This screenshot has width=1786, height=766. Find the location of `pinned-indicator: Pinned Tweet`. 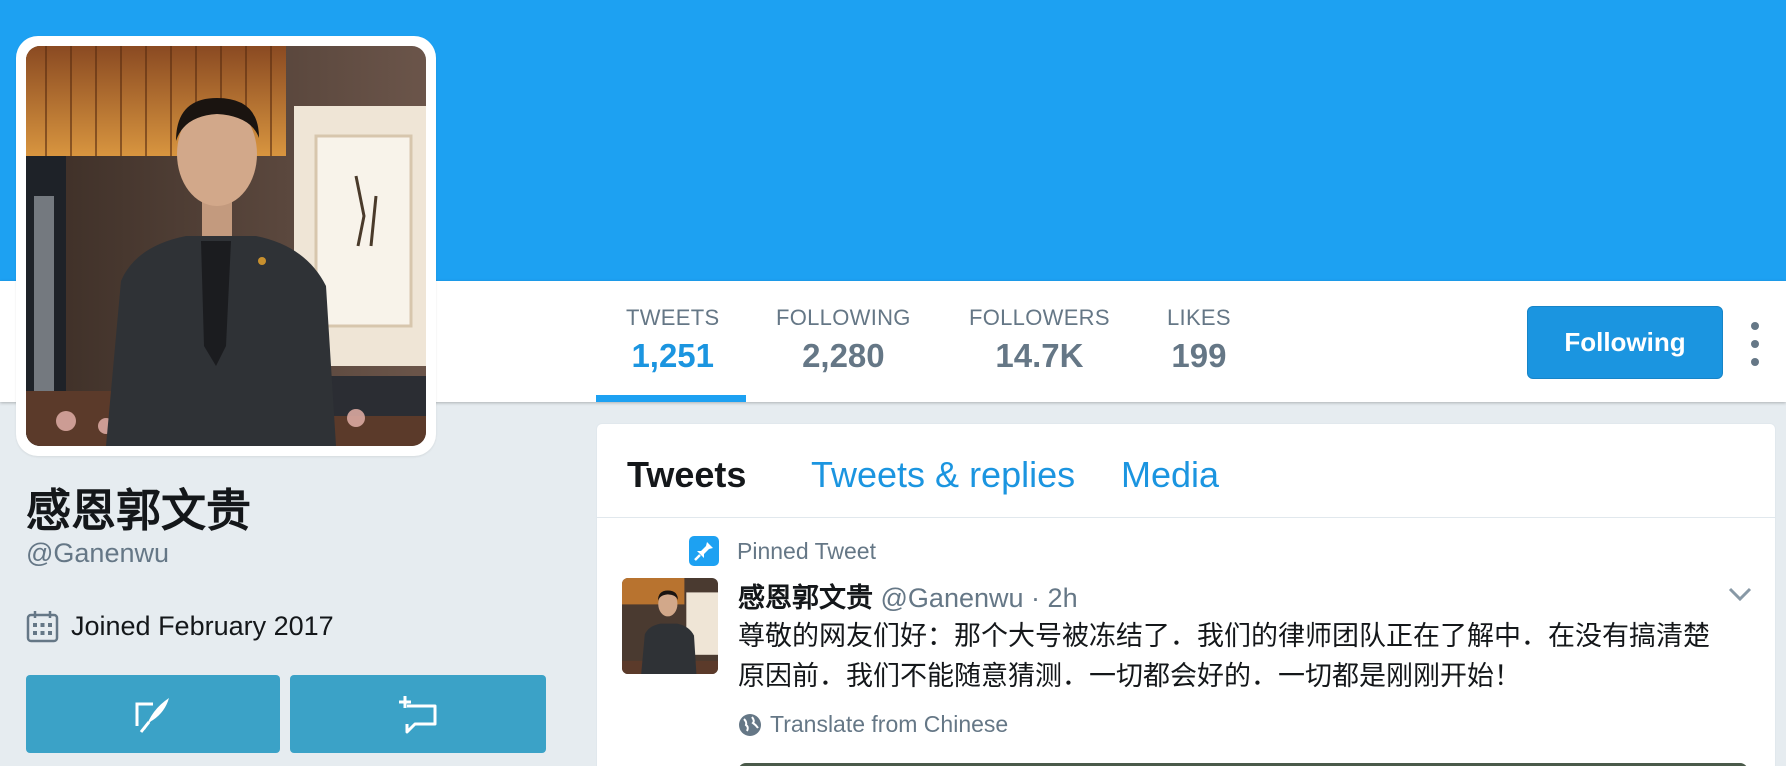

pinned-indicator: Pinned Tweet is located at coordinates (782, 551).